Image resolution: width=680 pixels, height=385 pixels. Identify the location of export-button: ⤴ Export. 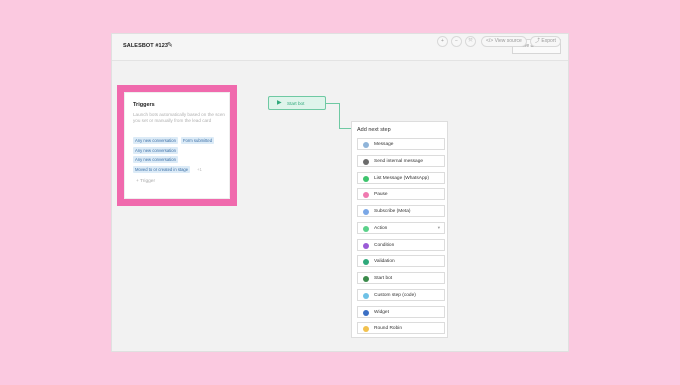
(545, 41).